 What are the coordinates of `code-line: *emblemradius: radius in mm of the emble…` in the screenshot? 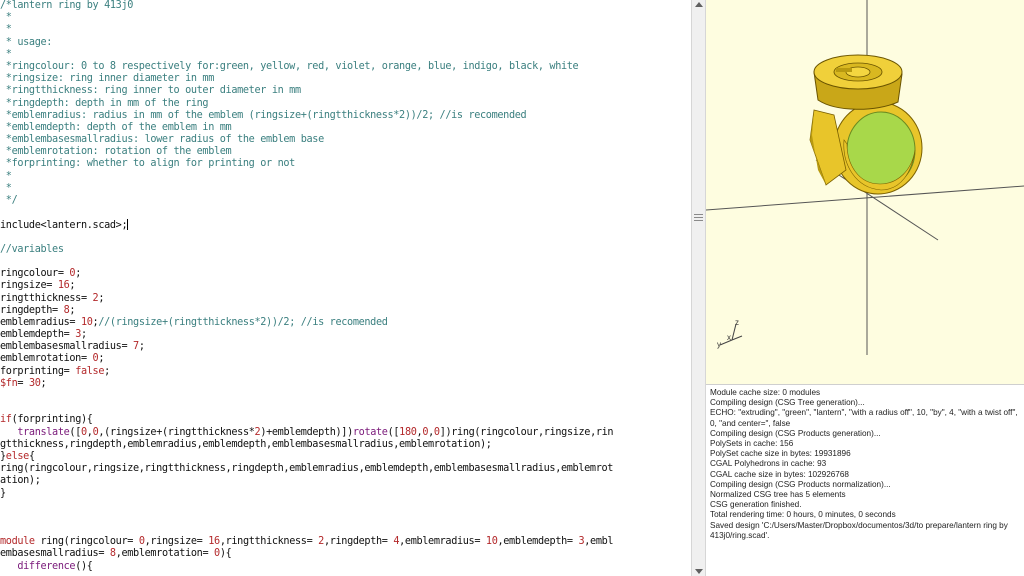 It's located at (344, 116).